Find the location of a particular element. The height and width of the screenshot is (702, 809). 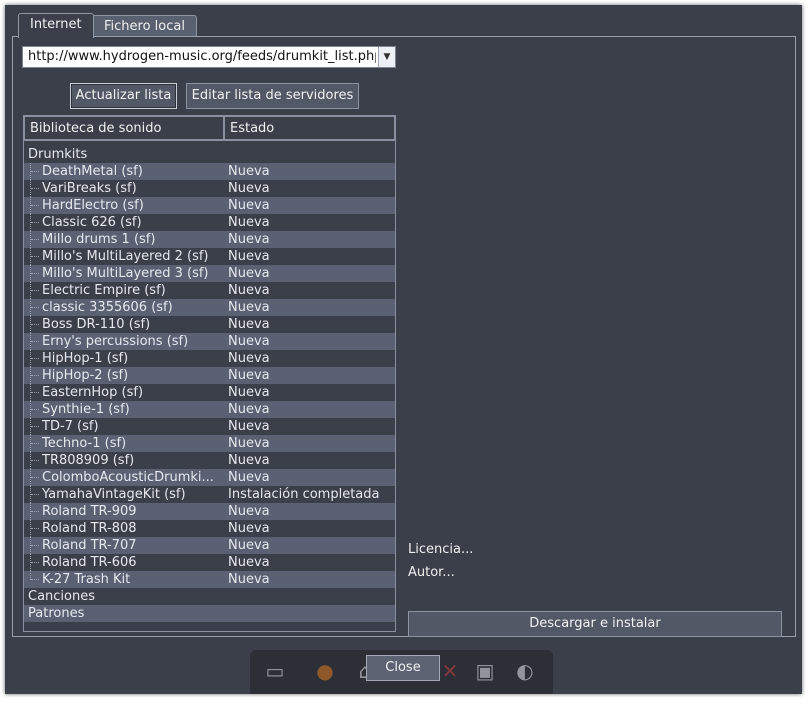

download-install-button: Descargar e instalar is located at coordinates (595, 624).